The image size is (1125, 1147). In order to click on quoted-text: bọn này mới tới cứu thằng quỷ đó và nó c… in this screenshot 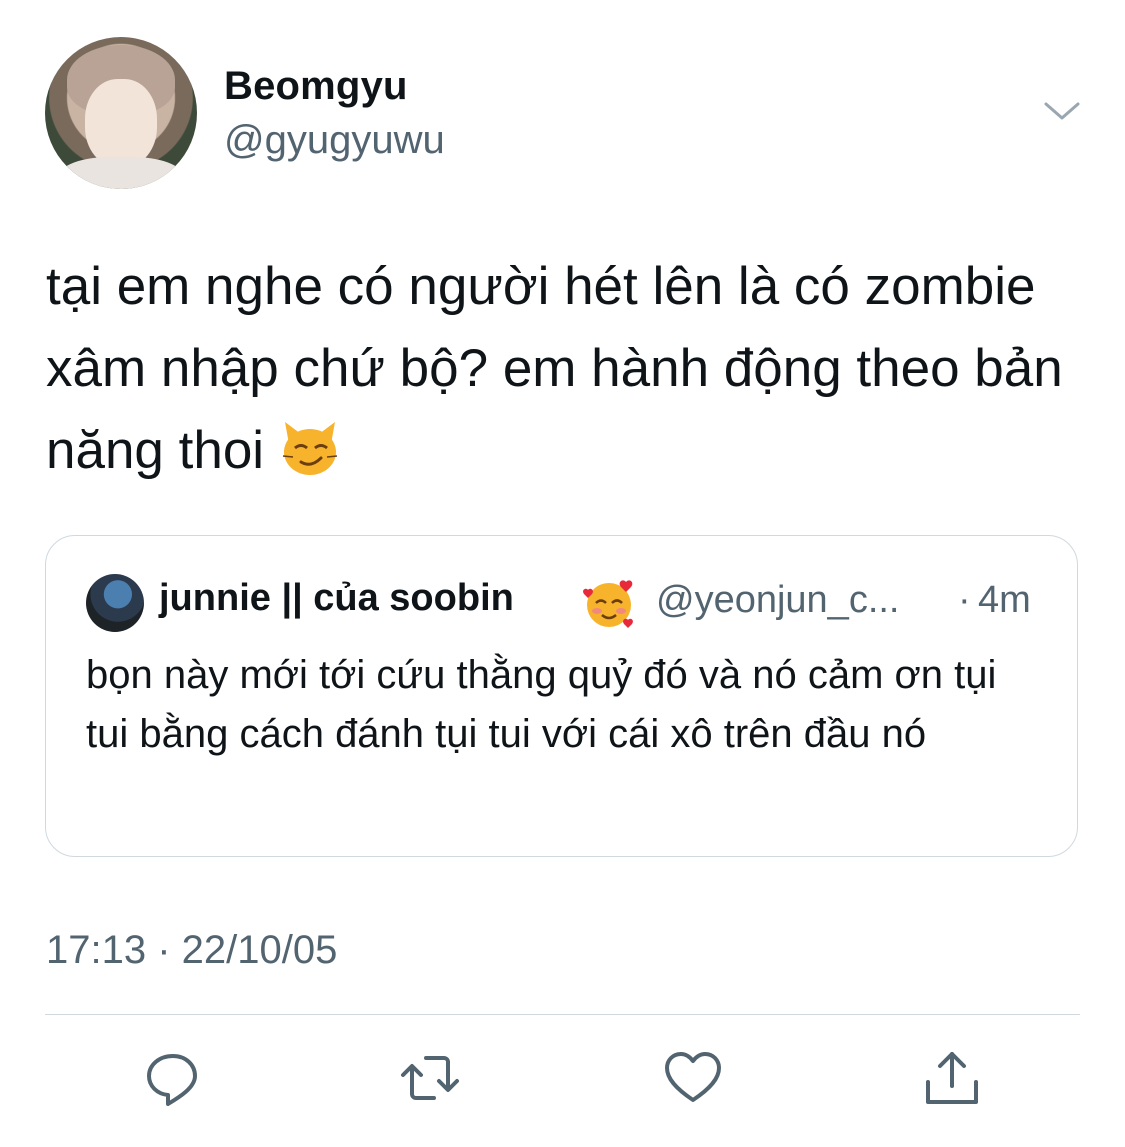, I will do `click(541, 704)`.